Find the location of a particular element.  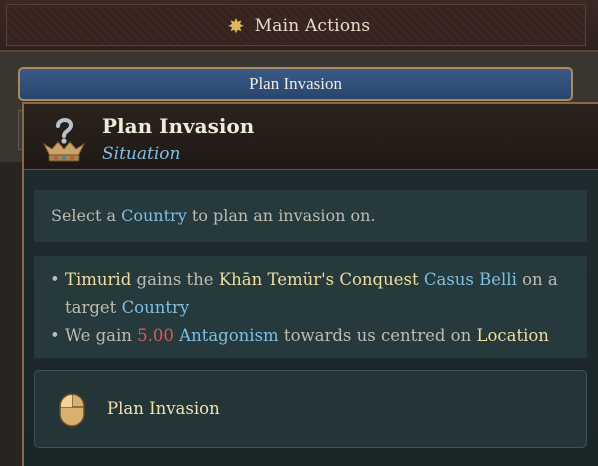

header-title-text: Main Actions is located at coordinates (312, 26).